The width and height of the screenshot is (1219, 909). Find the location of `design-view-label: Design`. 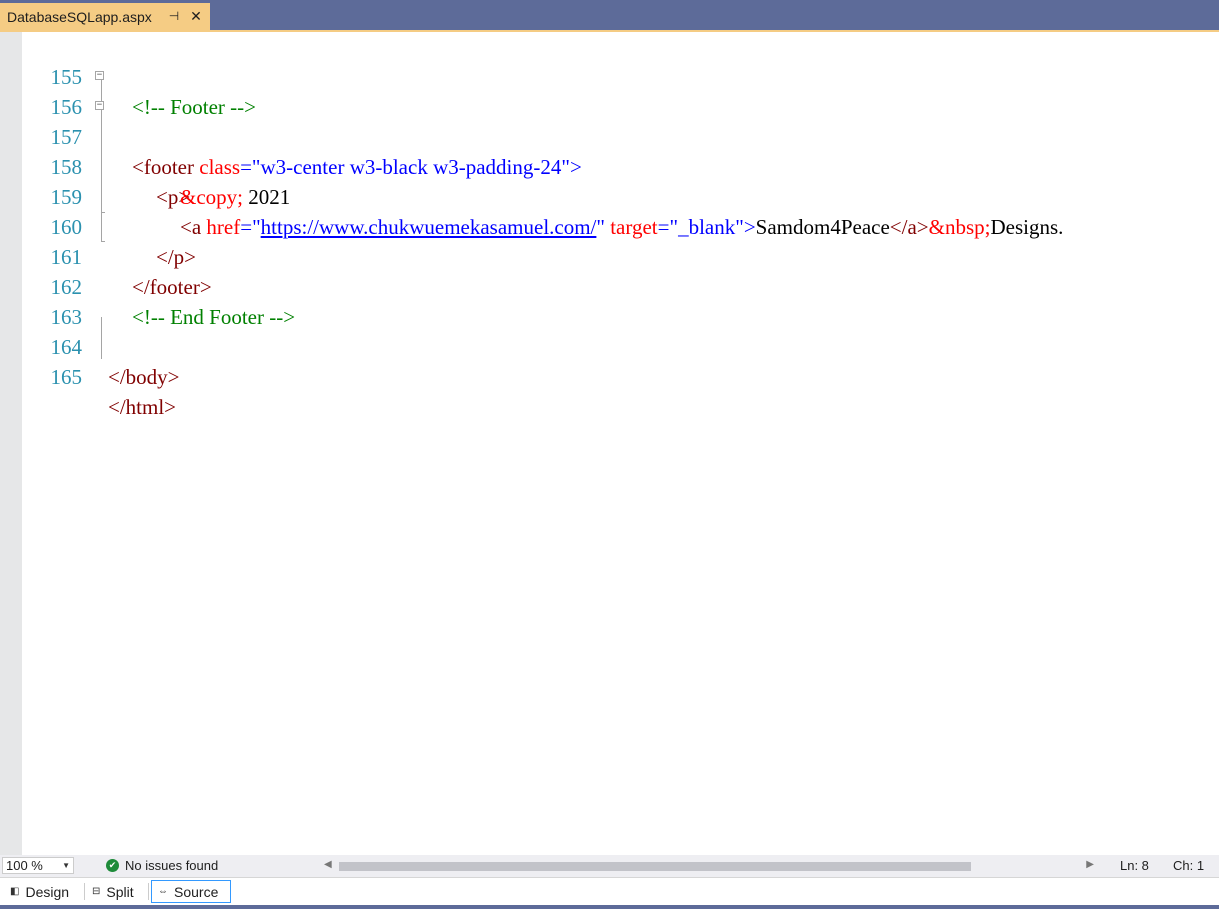

design-view-label: Design is located at coordinates (47, 891).